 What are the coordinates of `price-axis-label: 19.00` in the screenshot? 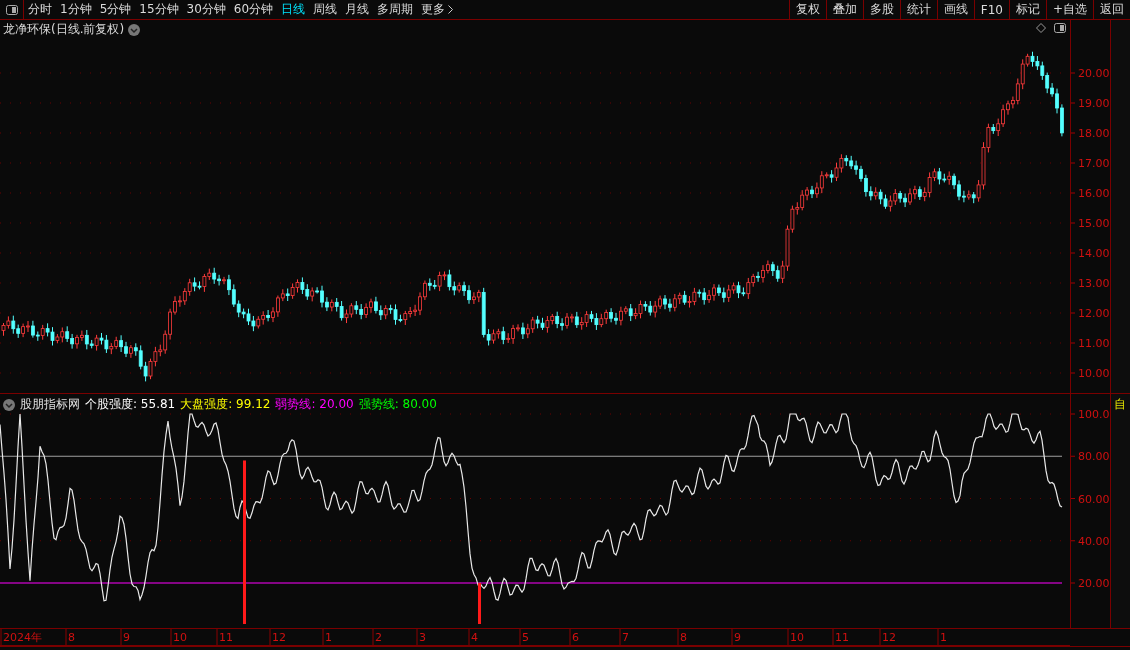 It's located at (1094, 103).